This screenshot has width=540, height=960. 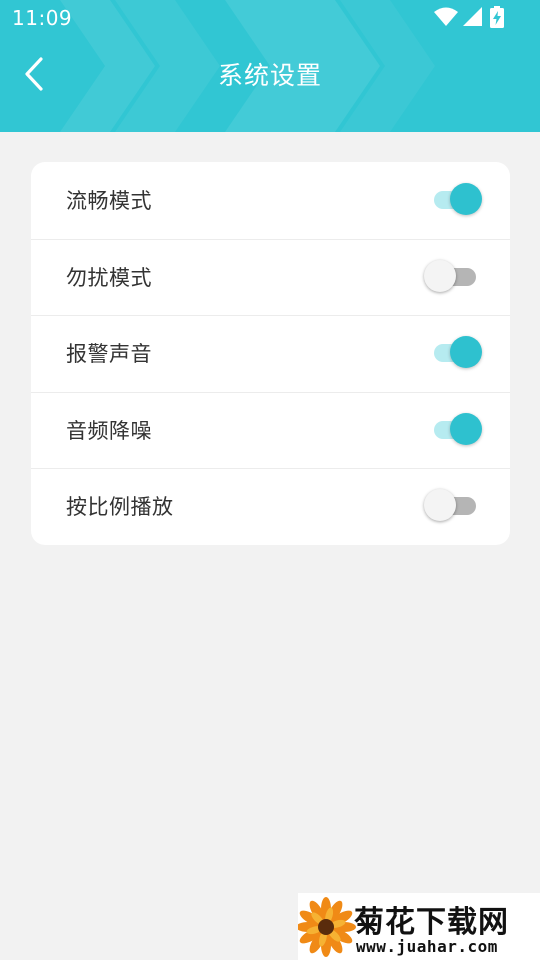 I want to click on wifi-icon, so click(x=446, y=16).